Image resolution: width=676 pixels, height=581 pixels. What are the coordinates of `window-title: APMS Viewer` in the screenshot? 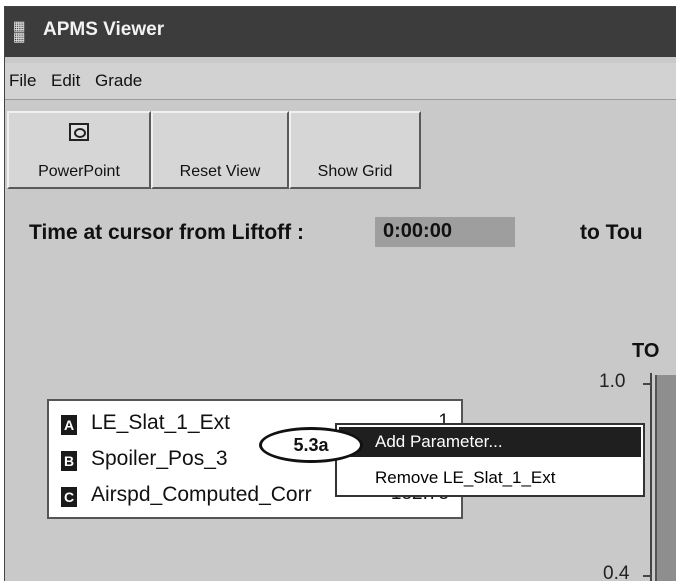 It's located at (104, 29).